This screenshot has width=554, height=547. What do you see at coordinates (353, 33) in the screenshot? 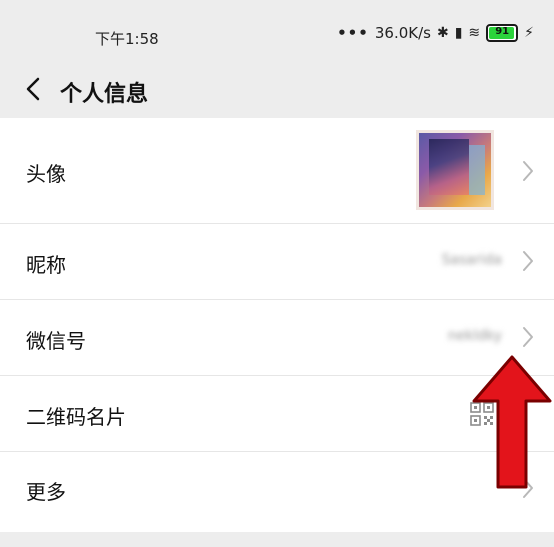
I see `dots-icon: •••` at bounding box center [353, 33].